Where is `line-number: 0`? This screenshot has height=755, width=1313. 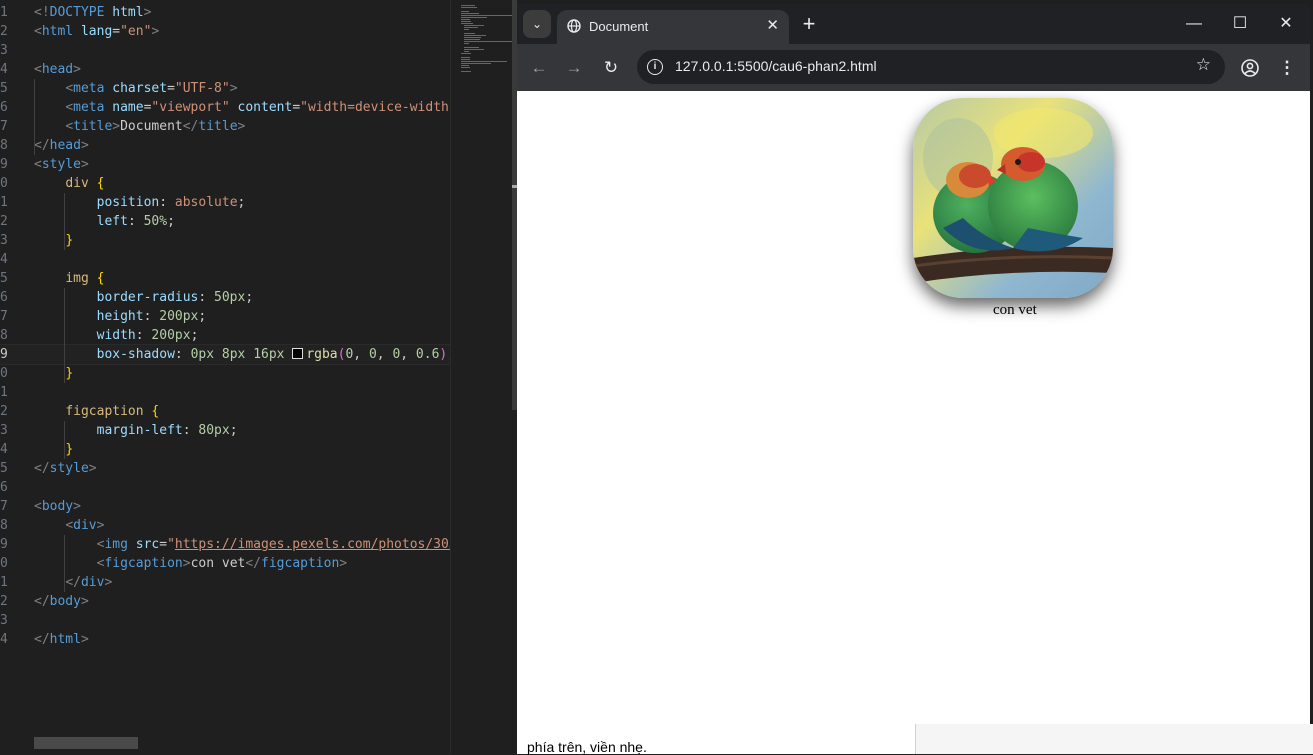
line-number: 0 is located at coordinates (4, 563).